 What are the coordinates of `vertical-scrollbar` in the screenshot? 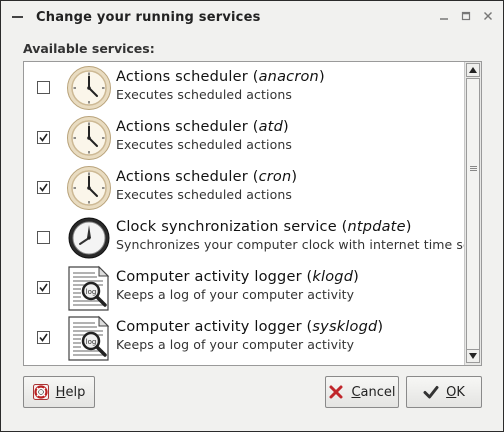 It's located at (472, 213).